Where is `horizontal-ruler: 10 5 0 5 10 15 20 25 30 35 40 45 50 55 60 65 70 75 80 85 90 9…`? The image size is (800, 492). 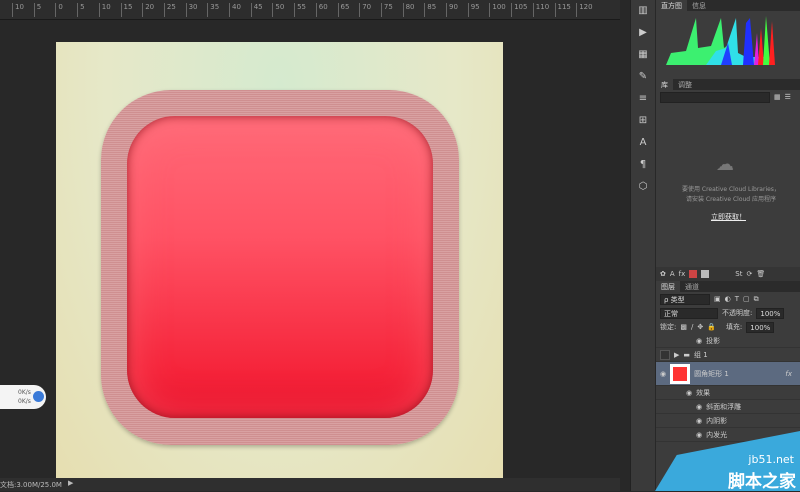 horizontal-ruler: 10 5 0 5 10 15 20 25 30 35 40 45 50 55 60 65 70 75 80 85 90 9… is located at coordinates (310, 10).